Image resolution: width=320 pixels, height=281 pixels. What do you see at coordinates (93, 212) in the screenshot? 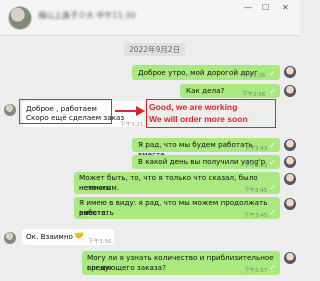
I see `message-text-6-line2: вместе.` at bounding box center [93, 212].